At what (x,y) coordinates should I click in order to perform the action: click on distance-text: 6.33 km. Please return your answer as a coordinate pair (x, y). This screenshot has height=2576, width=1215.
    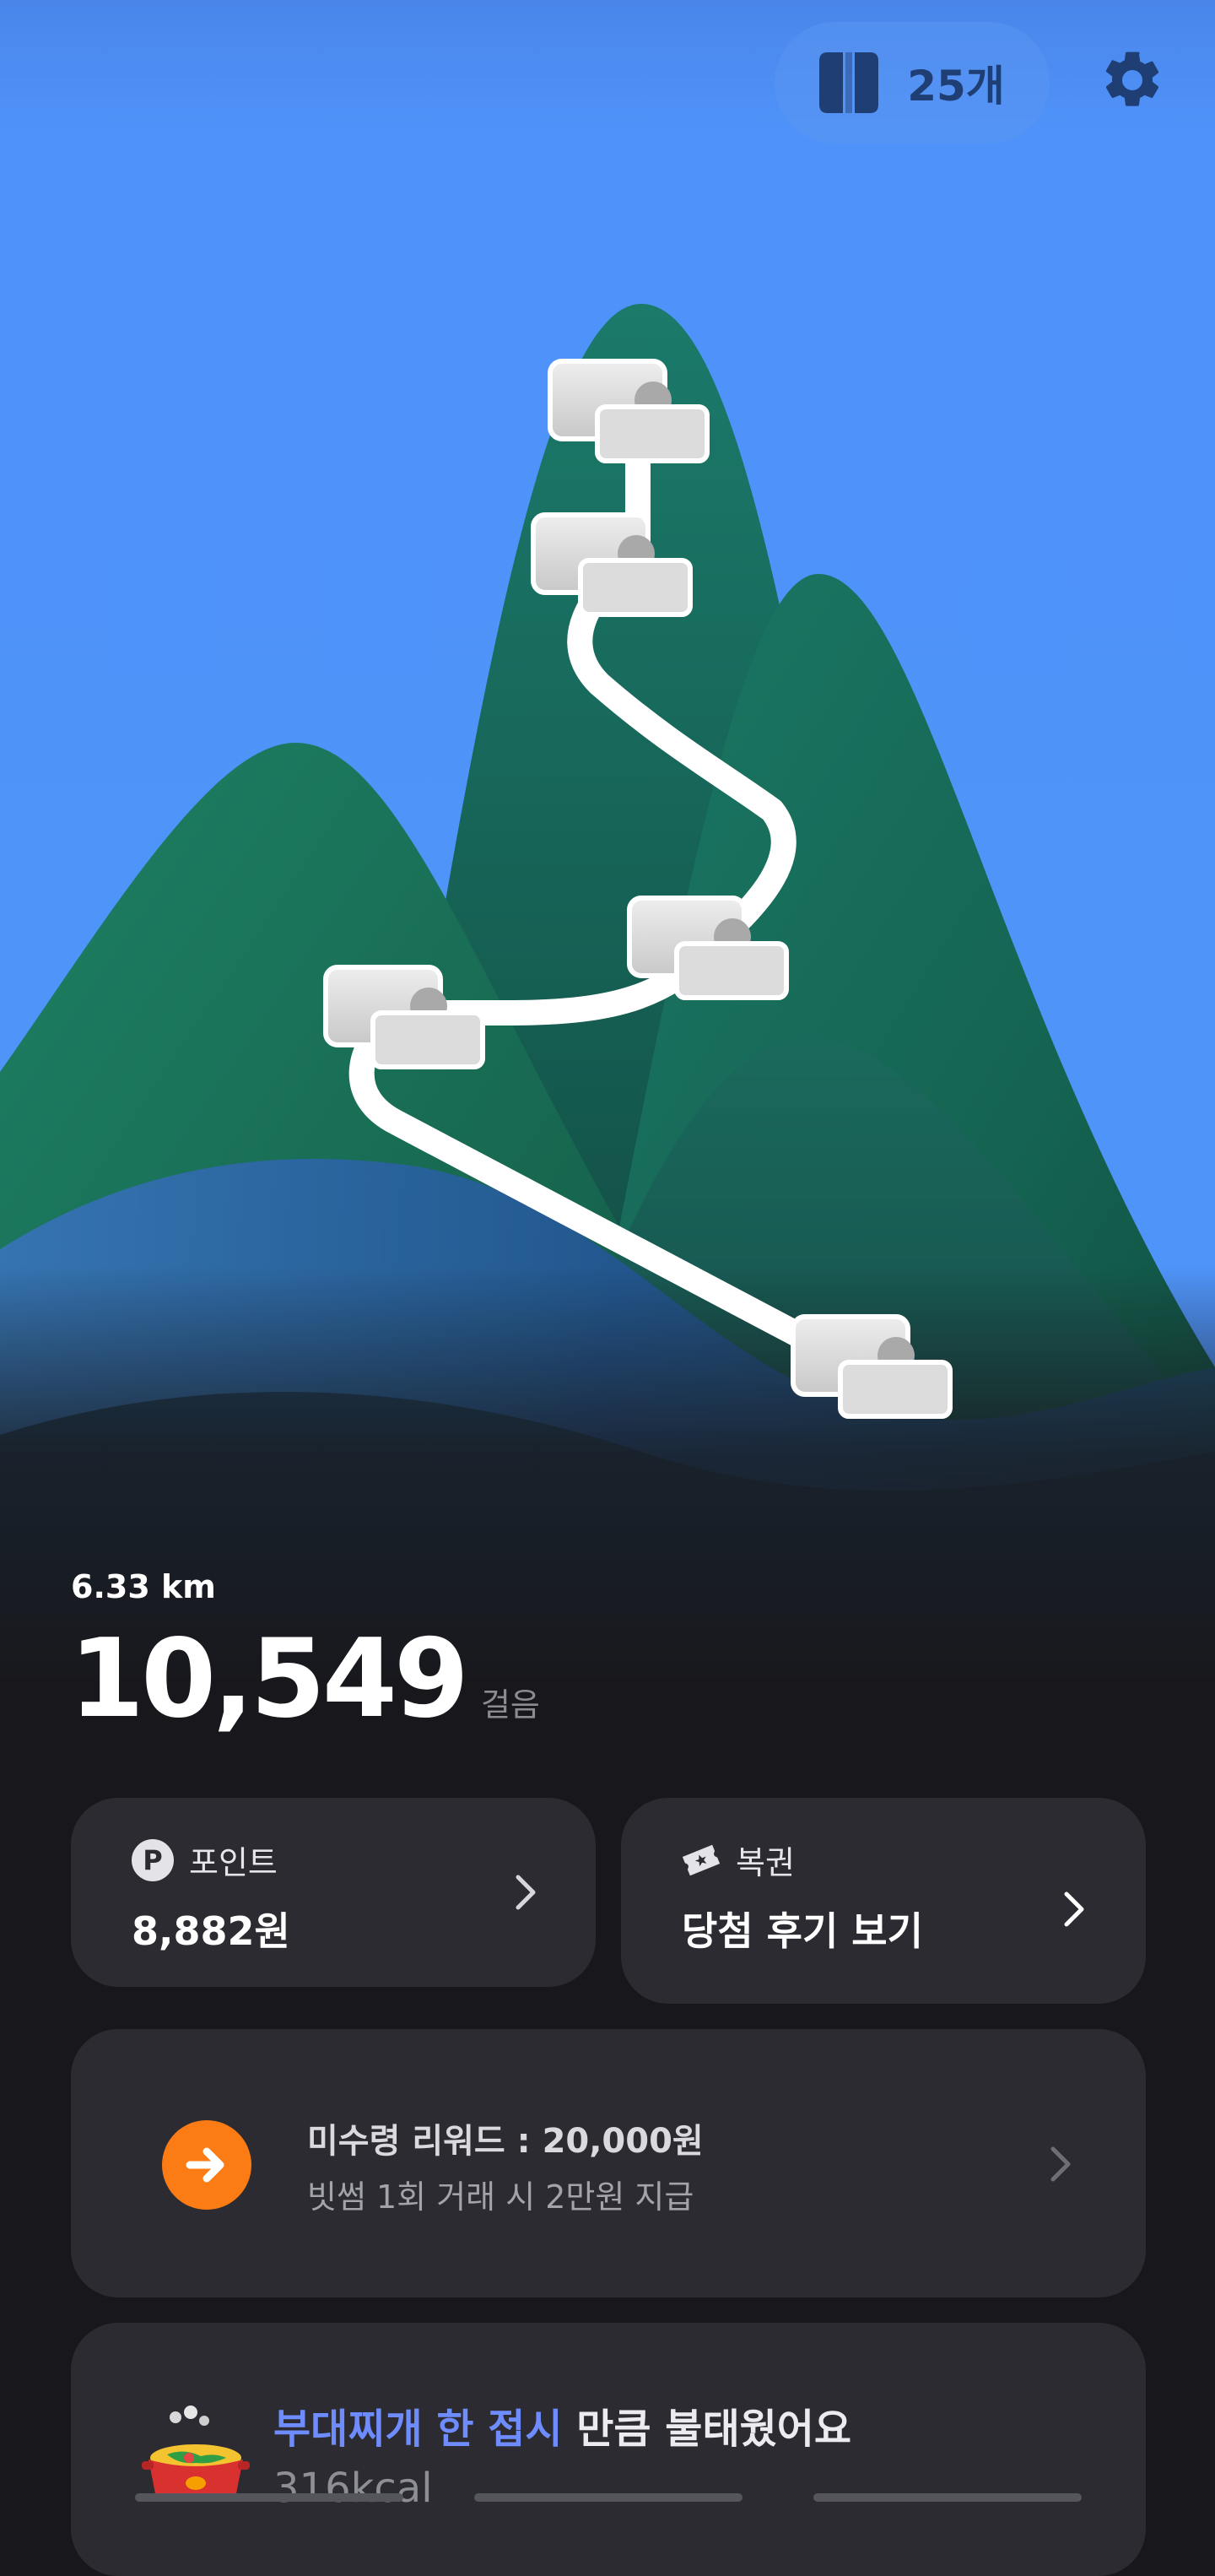
    Looking at the image, I should click on (143, 1586).